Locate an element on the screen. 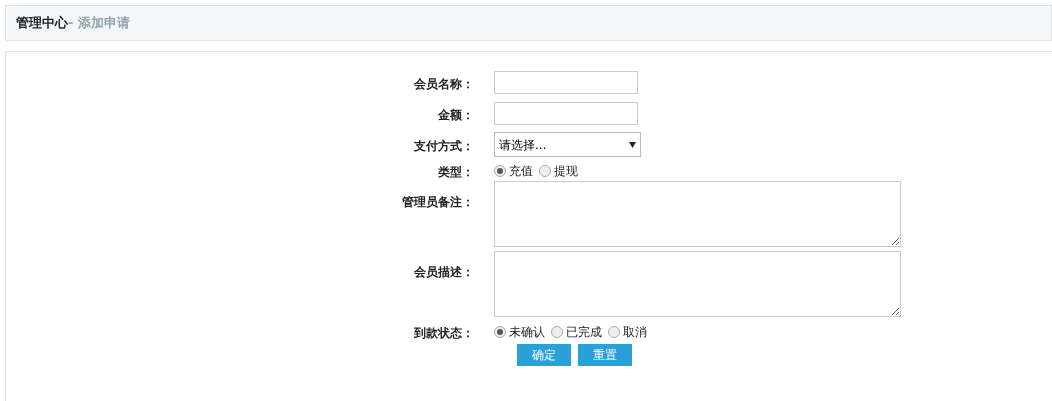  radio-option: 提现 is located at coordinates (558, 170).